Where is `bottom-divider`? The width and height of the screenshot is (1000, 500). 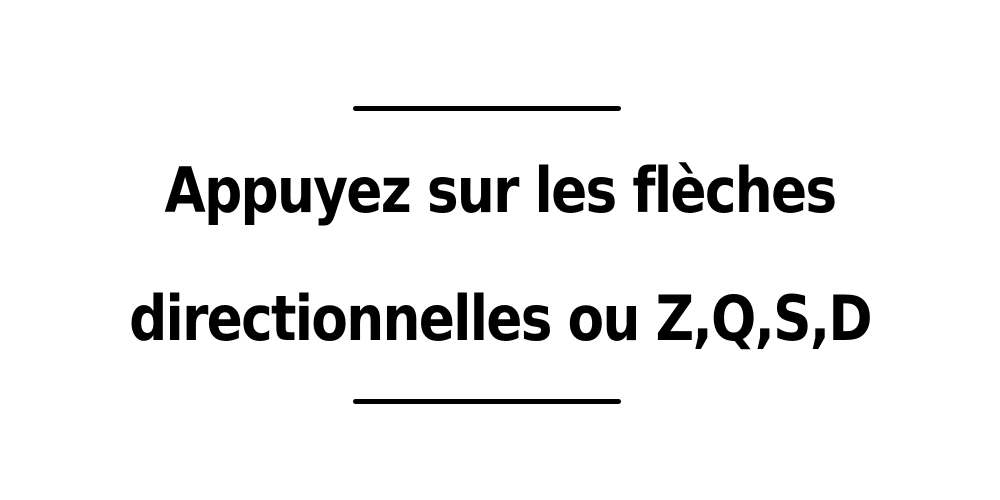
bottom-divider is located at coordinates (487, 401).